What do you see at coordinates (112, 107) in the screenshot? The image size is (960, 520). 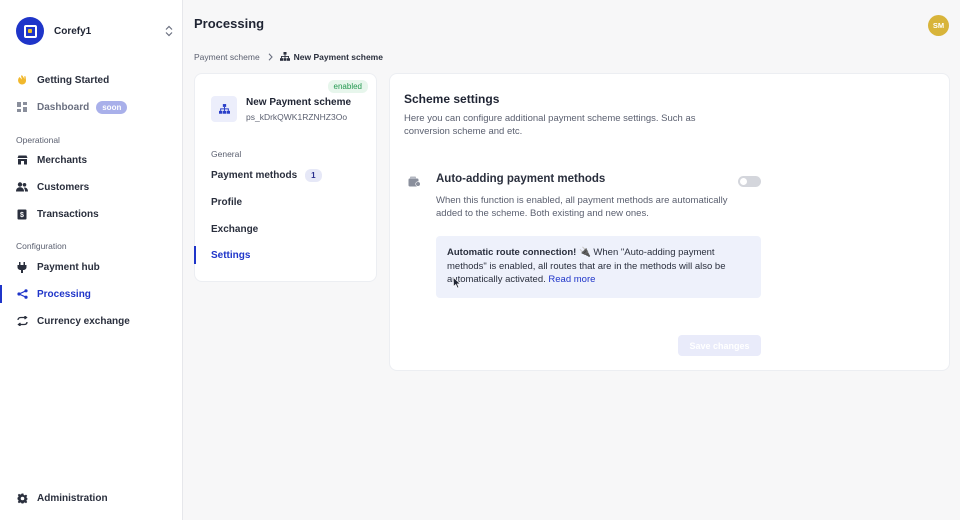 I see `soon-badge: soon` at bounding box center [112, 107].